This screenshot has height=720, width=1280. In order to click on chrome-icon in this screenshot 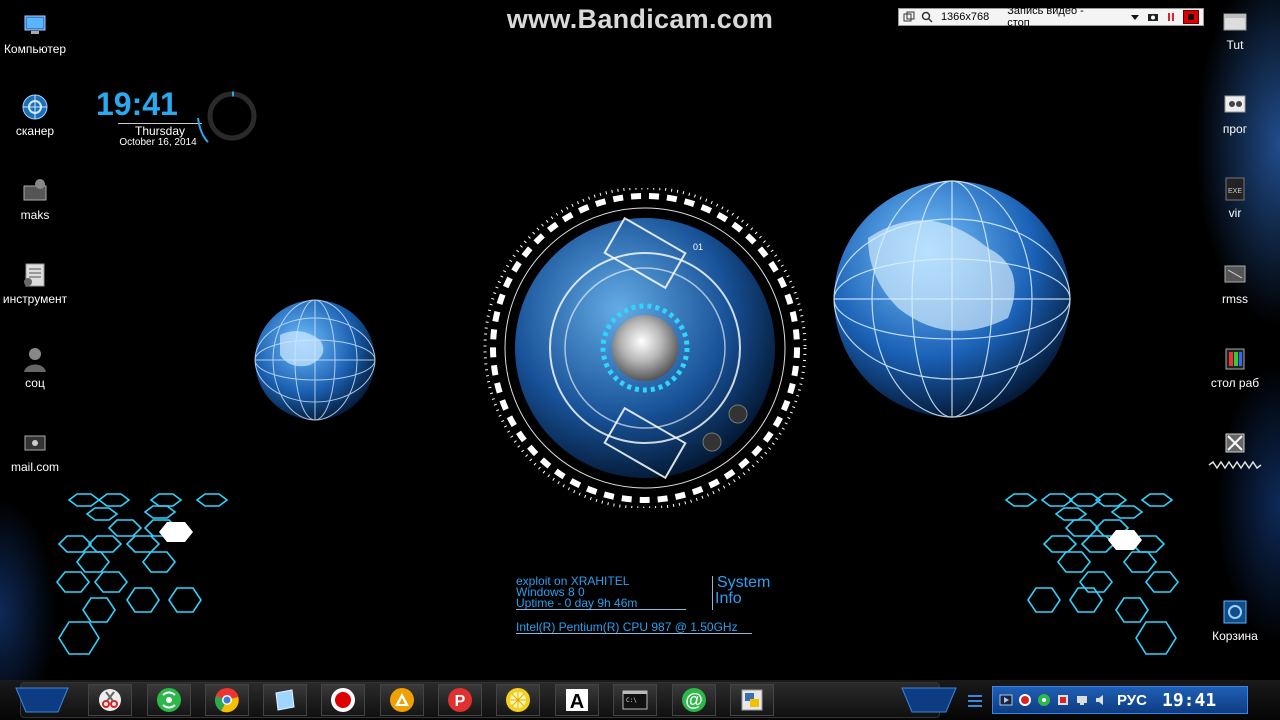, I will do `click(227, 700)`.